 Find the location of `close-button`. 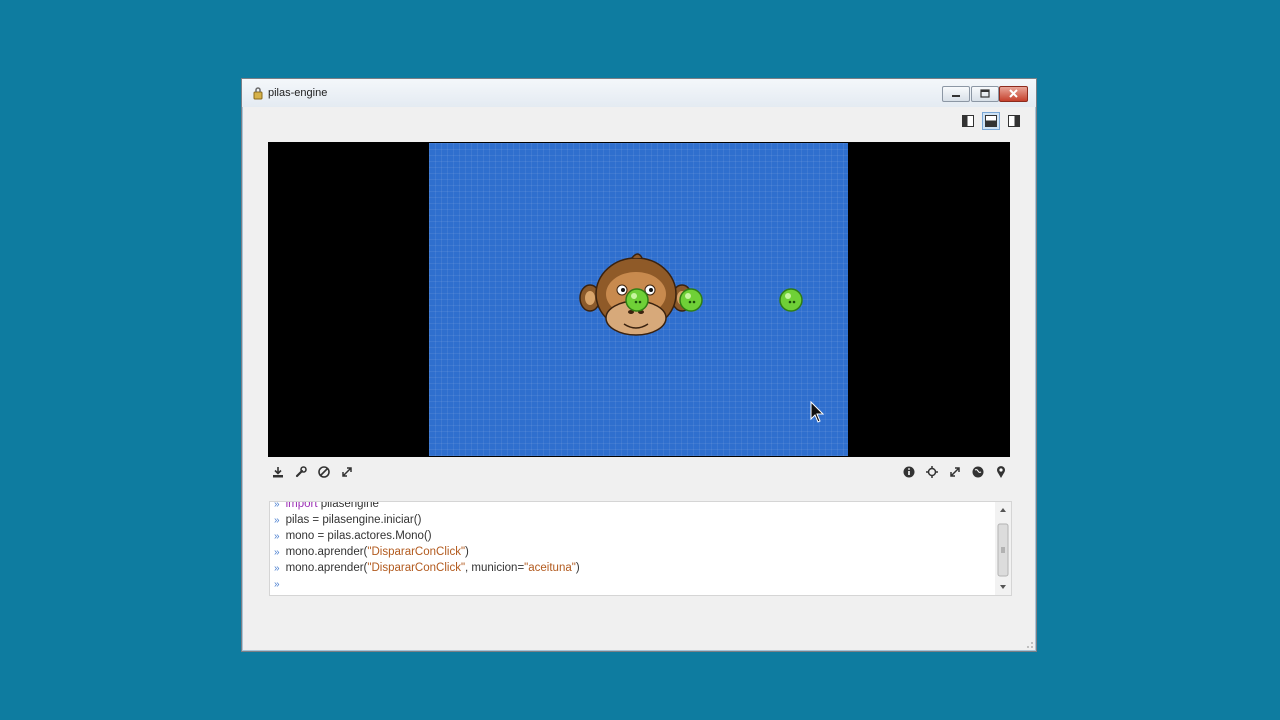

close-button is located at coordinates (1013, 94).